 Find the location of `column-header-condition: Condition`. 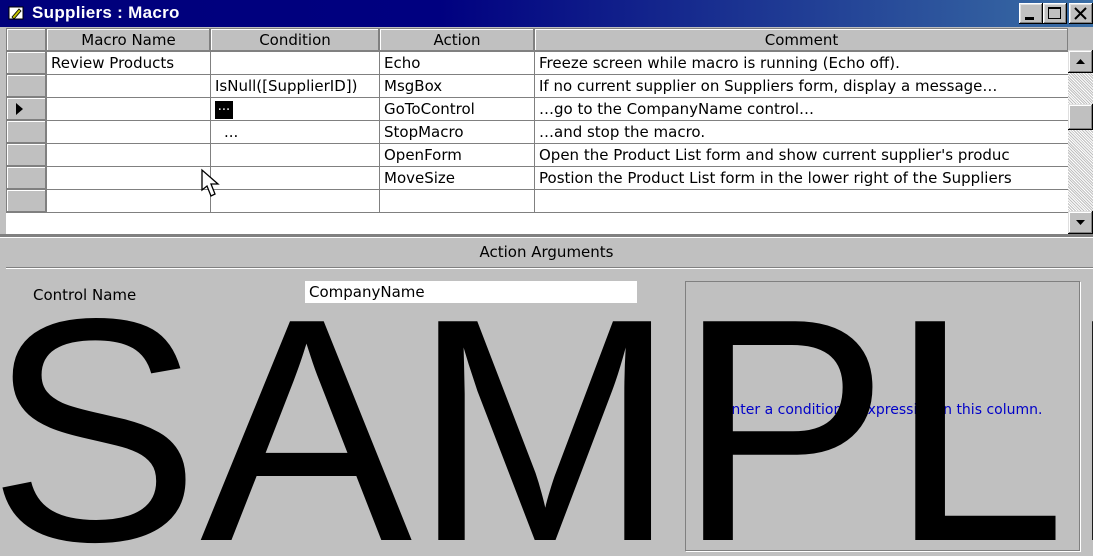

column-header-condition: Condition is located at coordinates (295, 40).